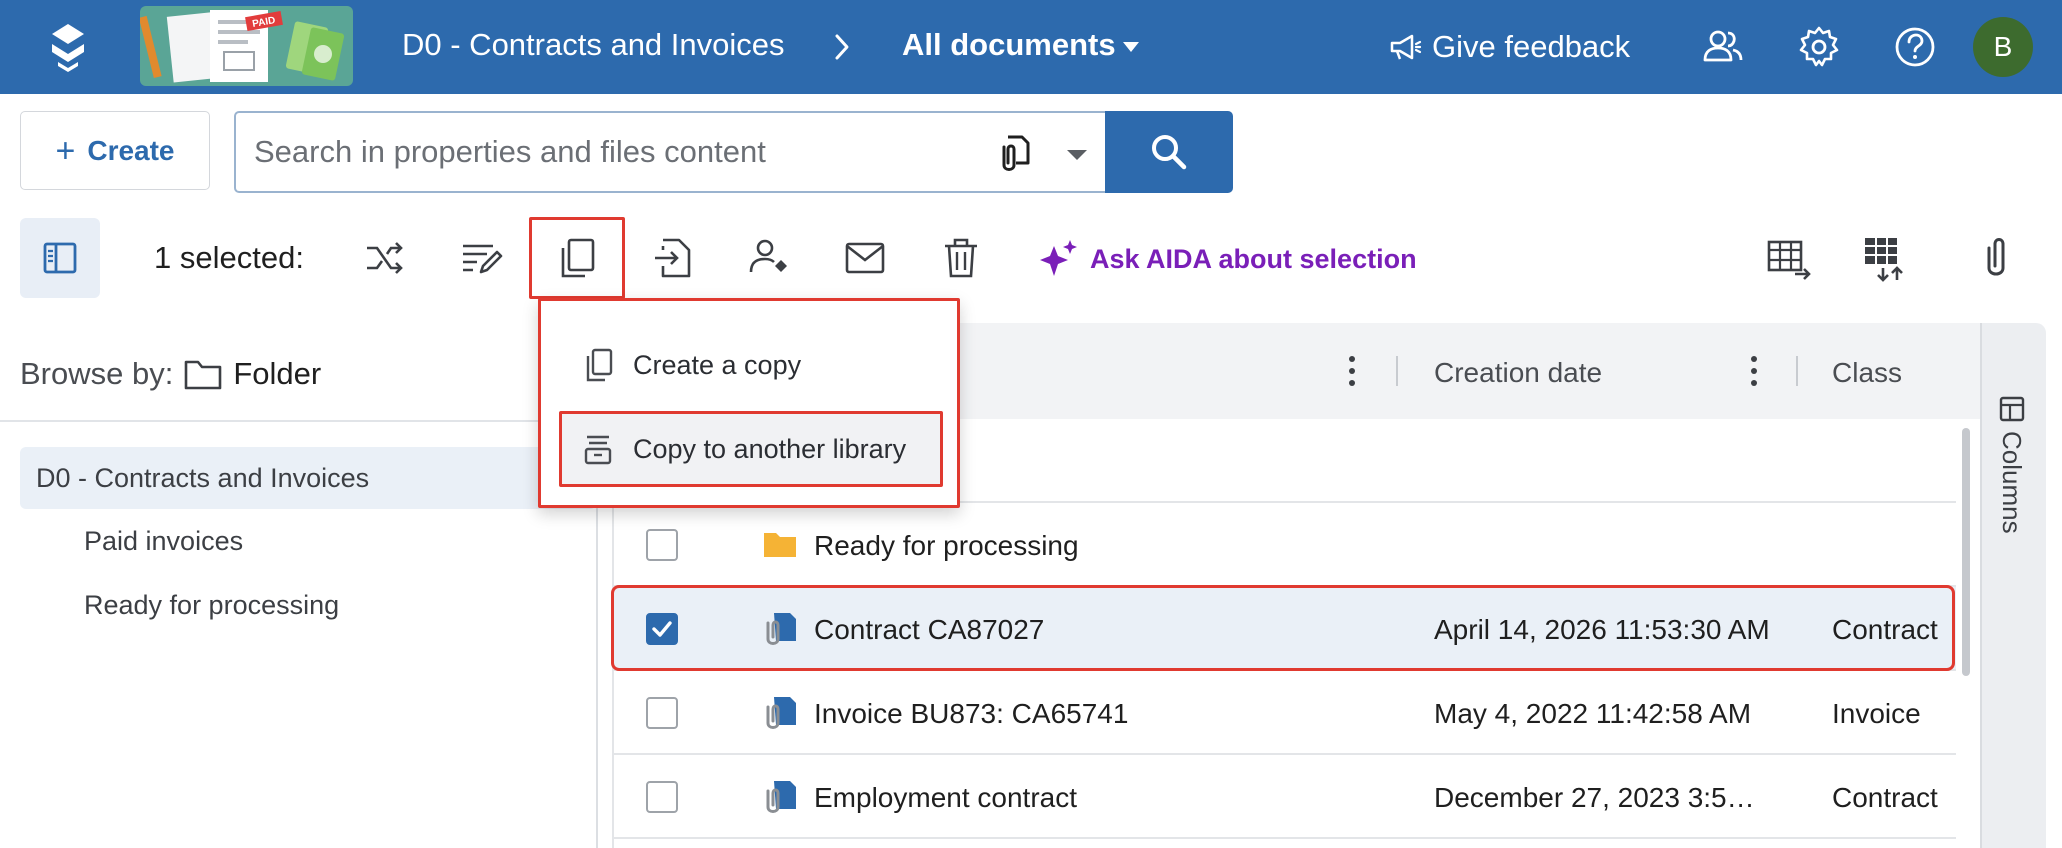  Describe the element at coordinates (1531, 46) in the screenshot. I see `give-feedback-label: Give feedback` at that location.